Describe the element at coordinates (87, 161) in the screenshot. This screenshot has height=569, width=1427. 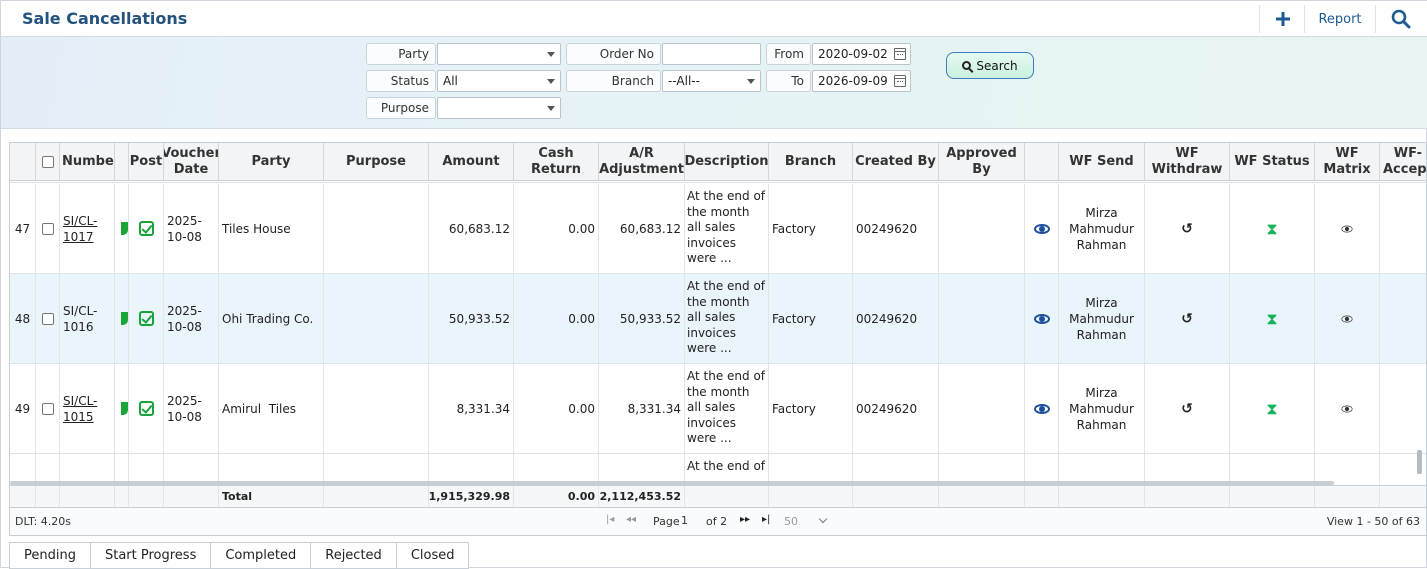
I see `column-header-number: Number` at that location.